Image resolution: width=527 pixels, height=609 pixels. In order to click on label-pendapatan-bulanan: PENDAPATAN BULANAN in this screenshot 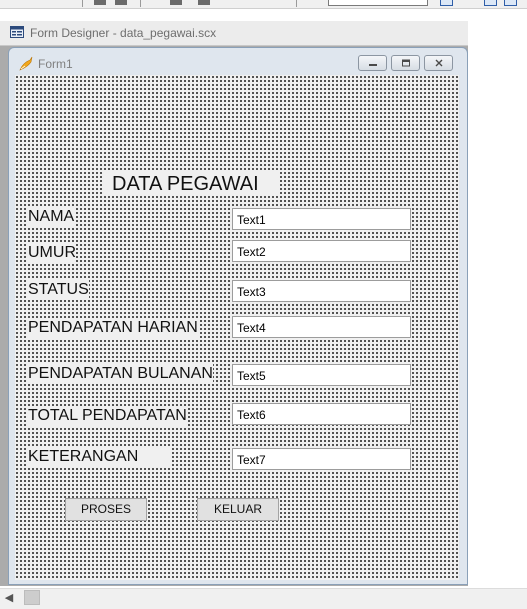, I will do `click(120, 374)`.